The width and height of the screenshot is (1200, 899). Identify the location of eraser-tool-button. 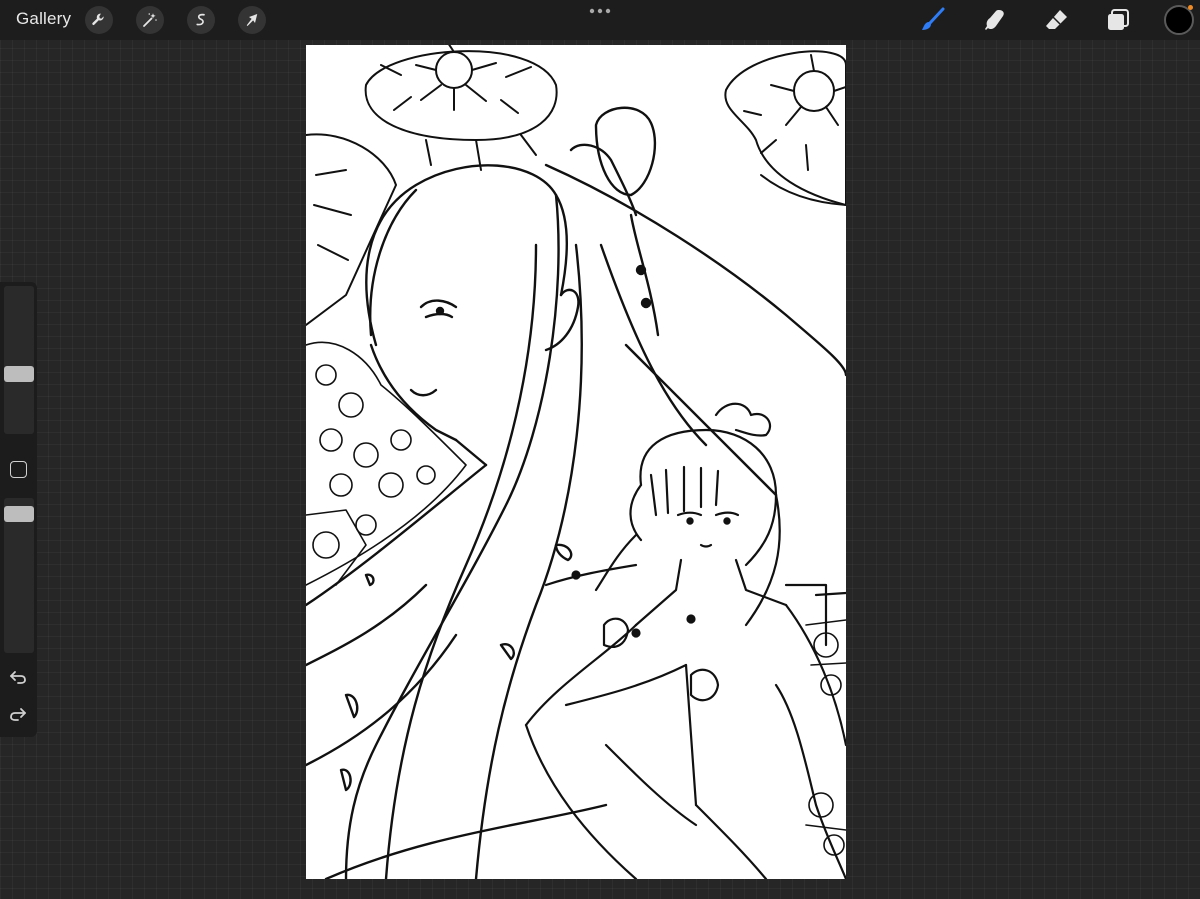
(1057, 20).